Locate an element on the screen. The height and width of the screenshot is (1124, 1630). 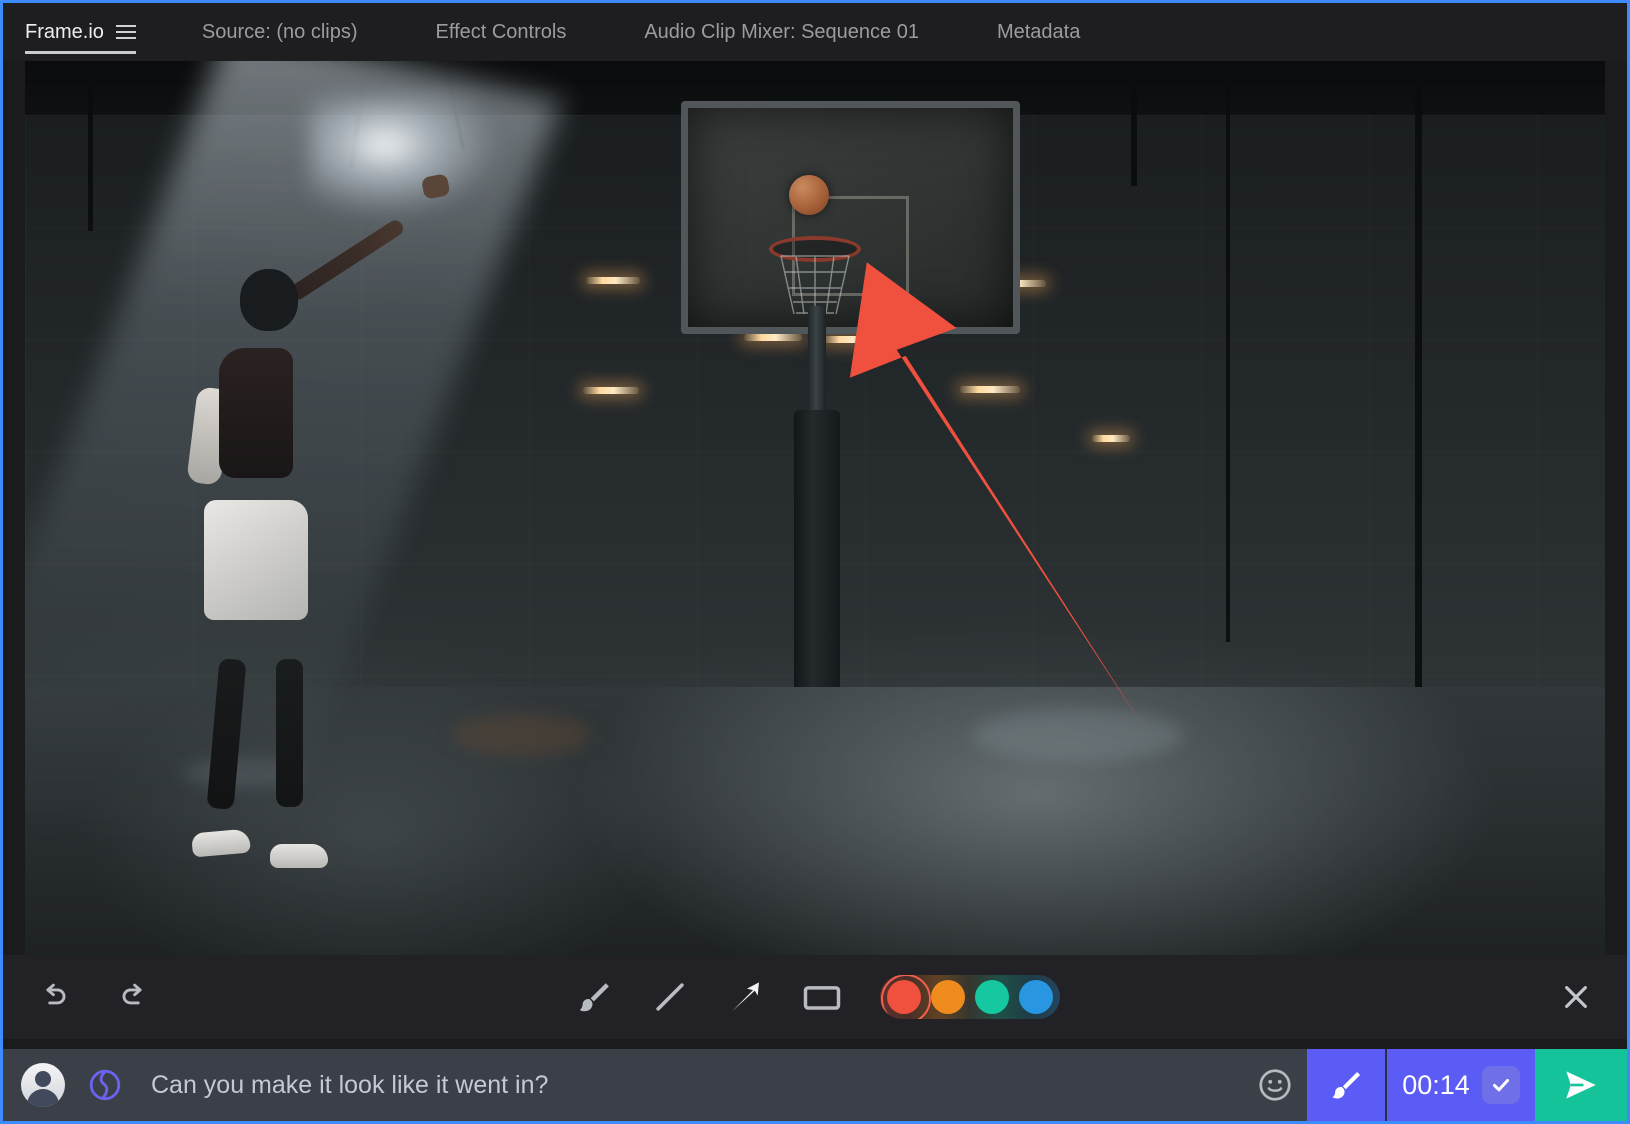
arrow-icon is located at coordinates (745, 997).